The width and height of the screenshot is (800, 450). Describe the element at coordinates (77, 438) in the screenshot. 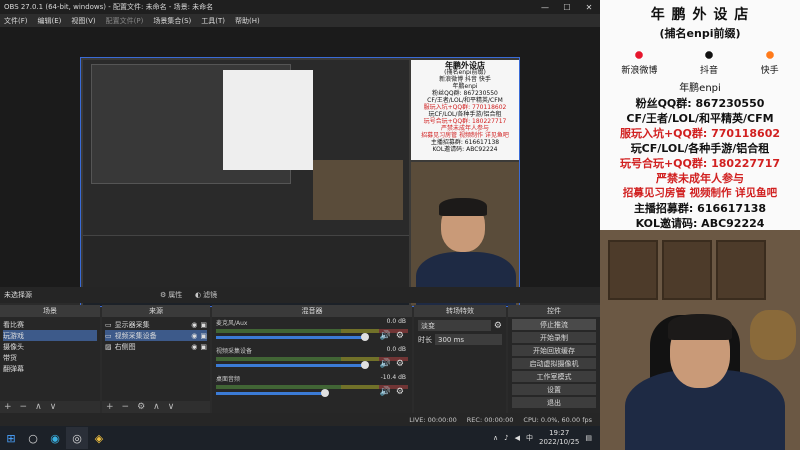

I see `obs-app-icon: ◎` at that location.